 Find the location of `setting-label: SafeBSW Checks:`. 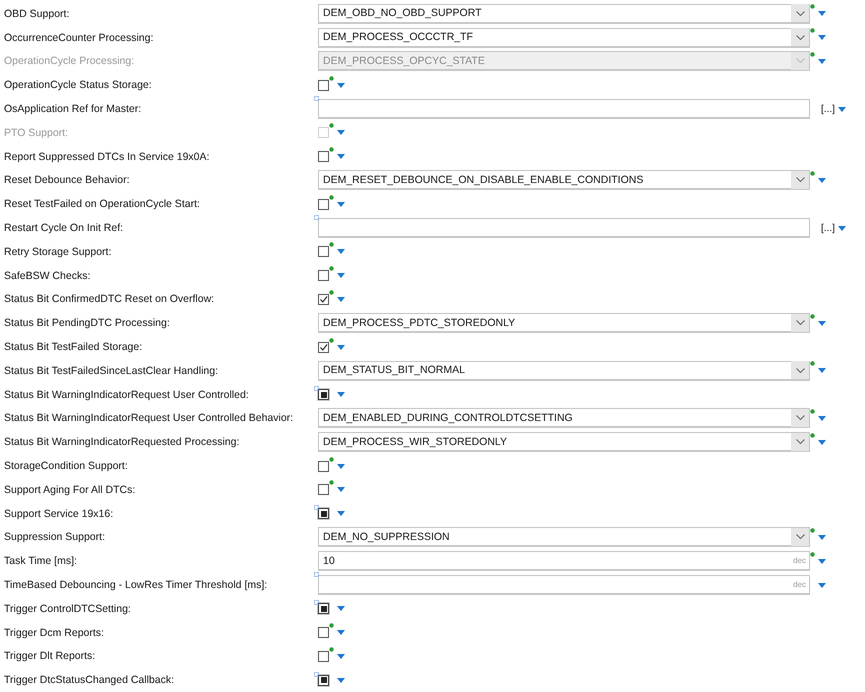

setting-label: SafeBSW Checks: is located at coordinates (47, 276).